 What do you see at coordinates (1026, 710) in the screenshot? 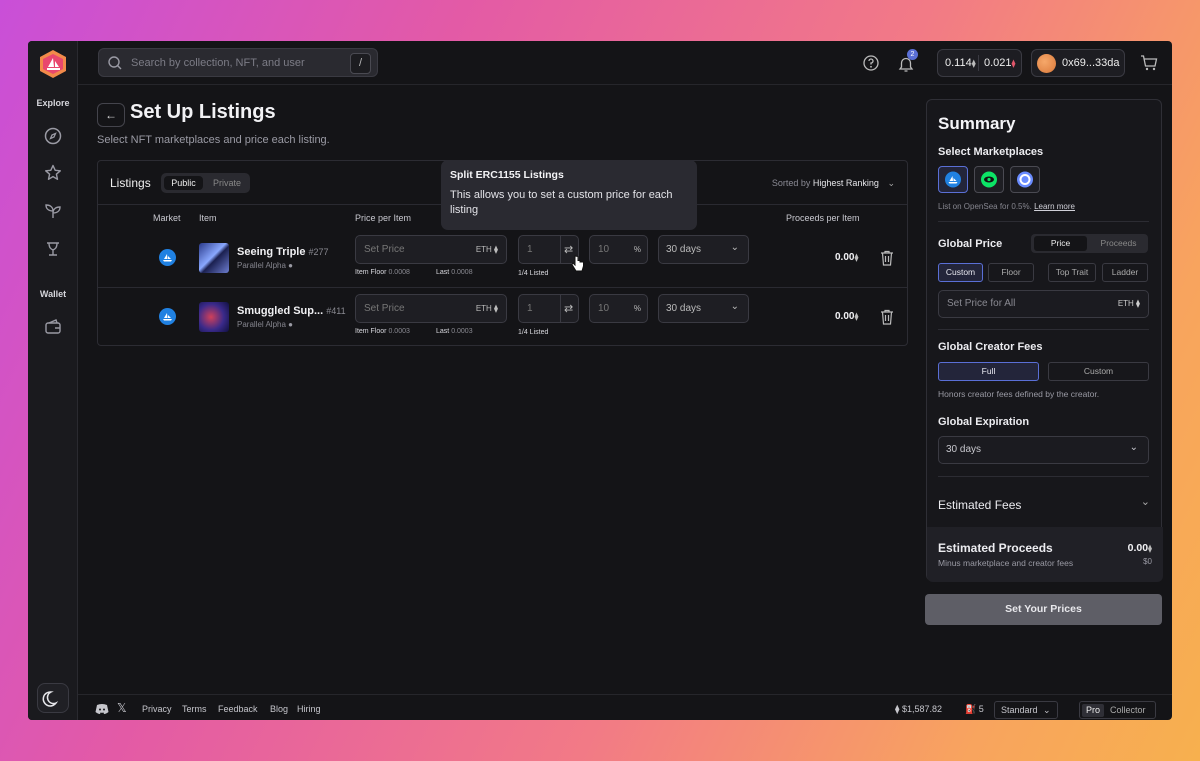
I see `speed-select: Standard ⌄` at bounding box center [1026, 710].